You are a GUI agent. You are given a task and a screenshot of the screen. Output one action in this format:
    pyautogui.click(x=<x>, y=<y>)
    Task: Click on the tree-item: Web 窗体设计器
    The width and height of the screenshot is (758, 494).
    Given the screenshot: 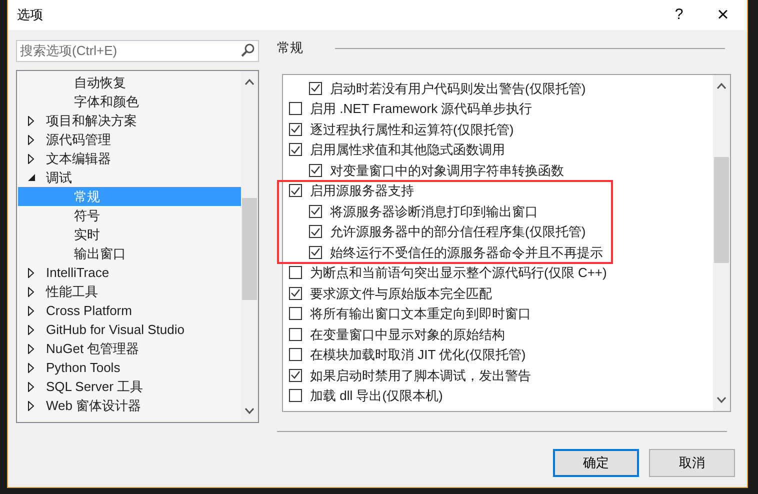 What is the action you would take?
    pyautogui.click(x=129, y=405)
    